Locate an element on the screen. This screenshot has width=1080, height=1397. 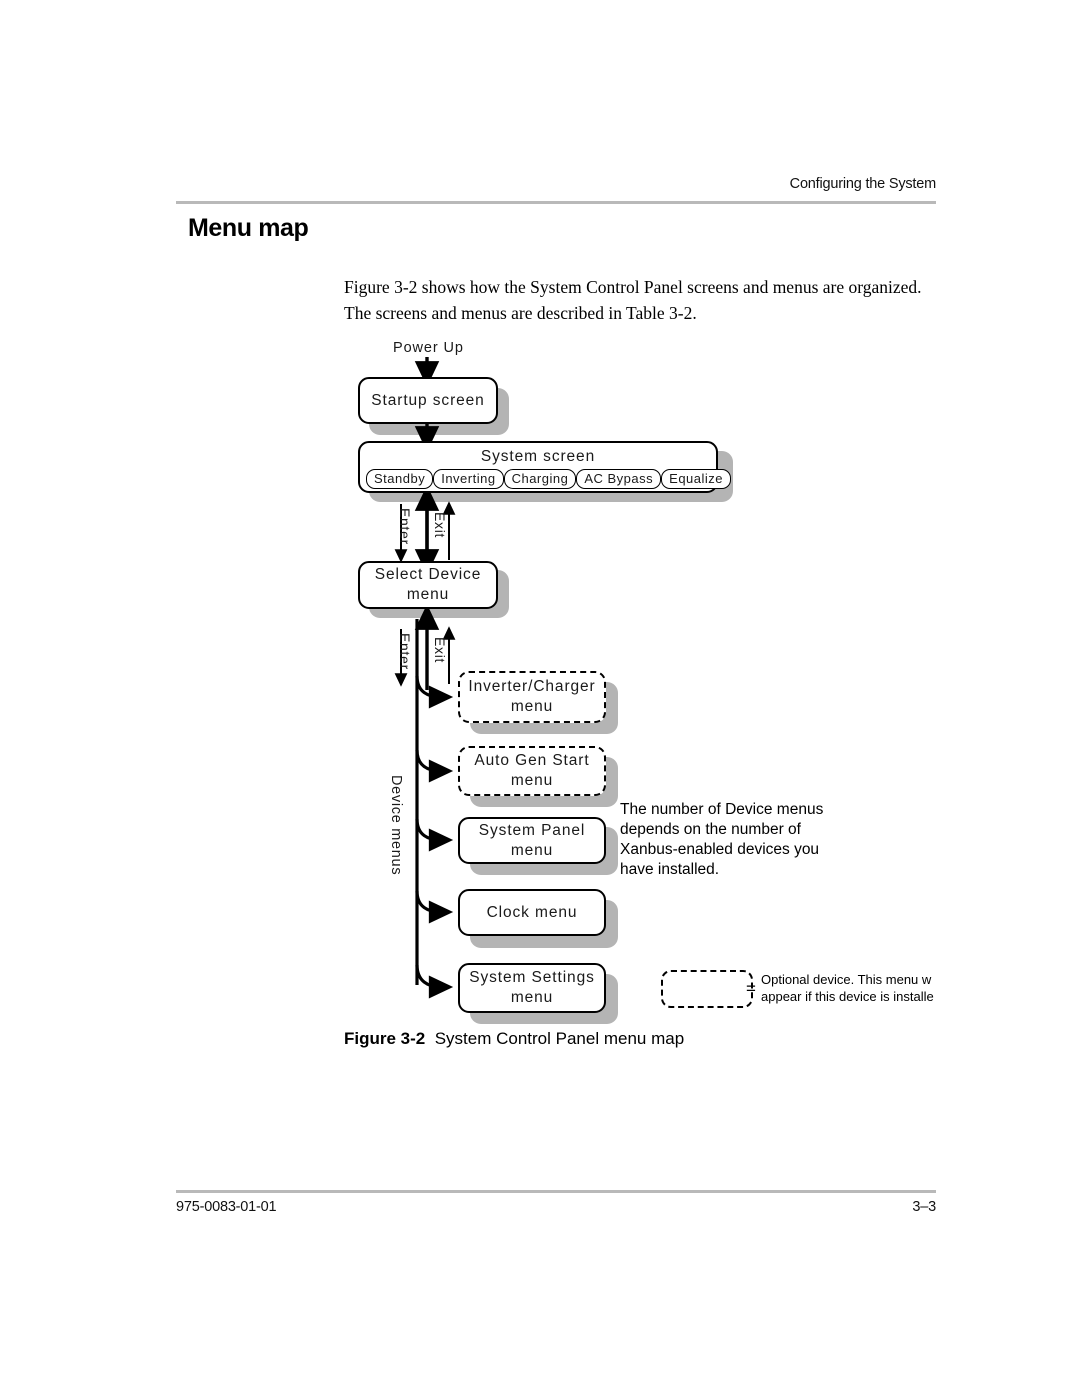
enter-label-1: Enter is located at coordinates (405, 526).